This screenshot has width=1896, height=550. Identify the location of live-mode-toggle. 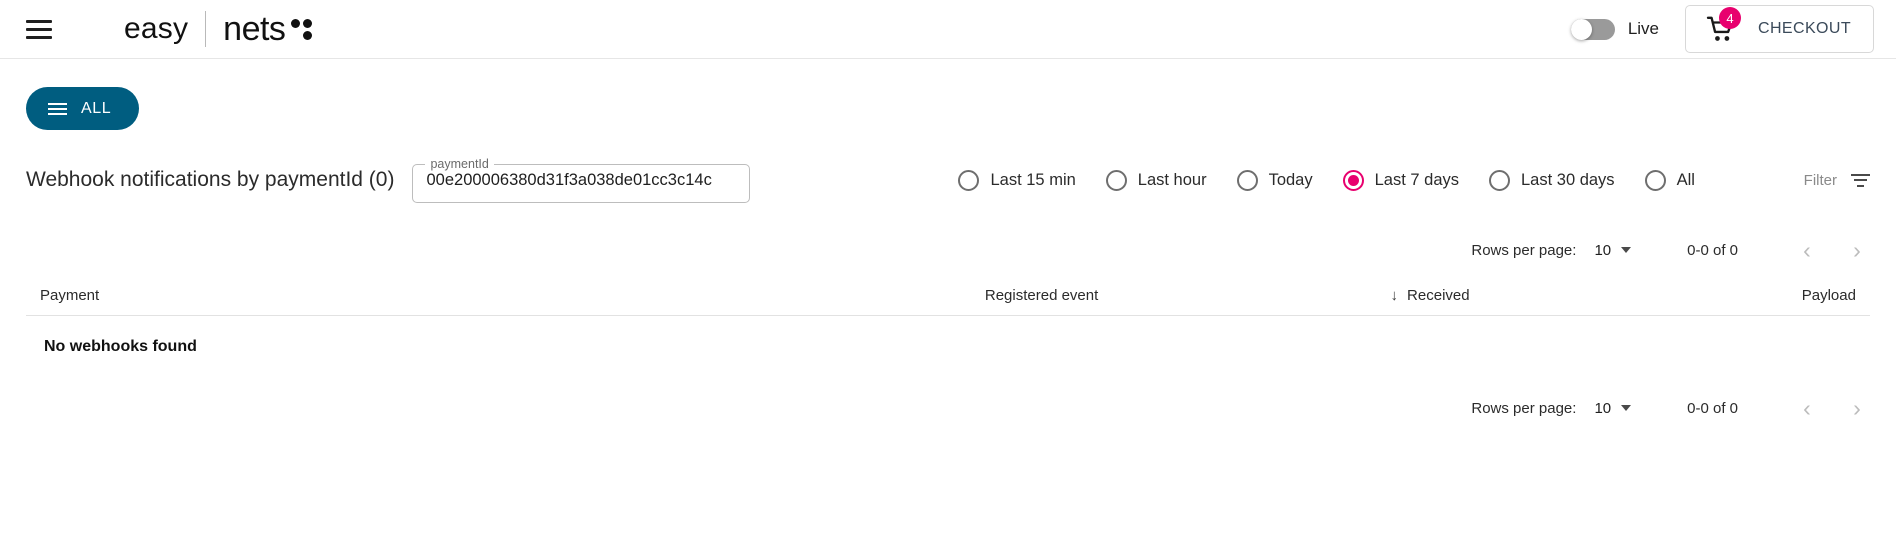
(1592, 29).